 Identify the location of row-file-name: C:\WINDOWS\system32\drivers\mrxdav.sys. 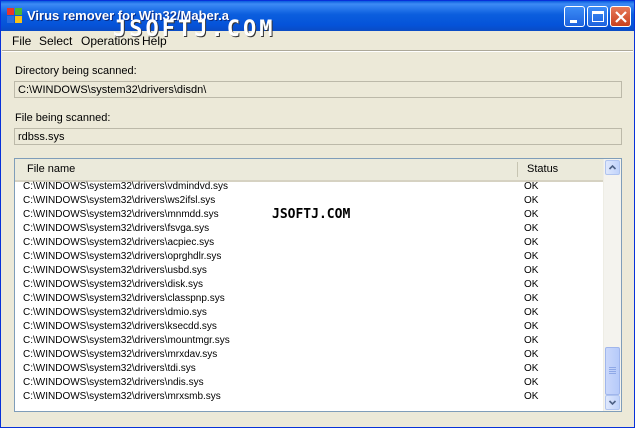
(120, 354).